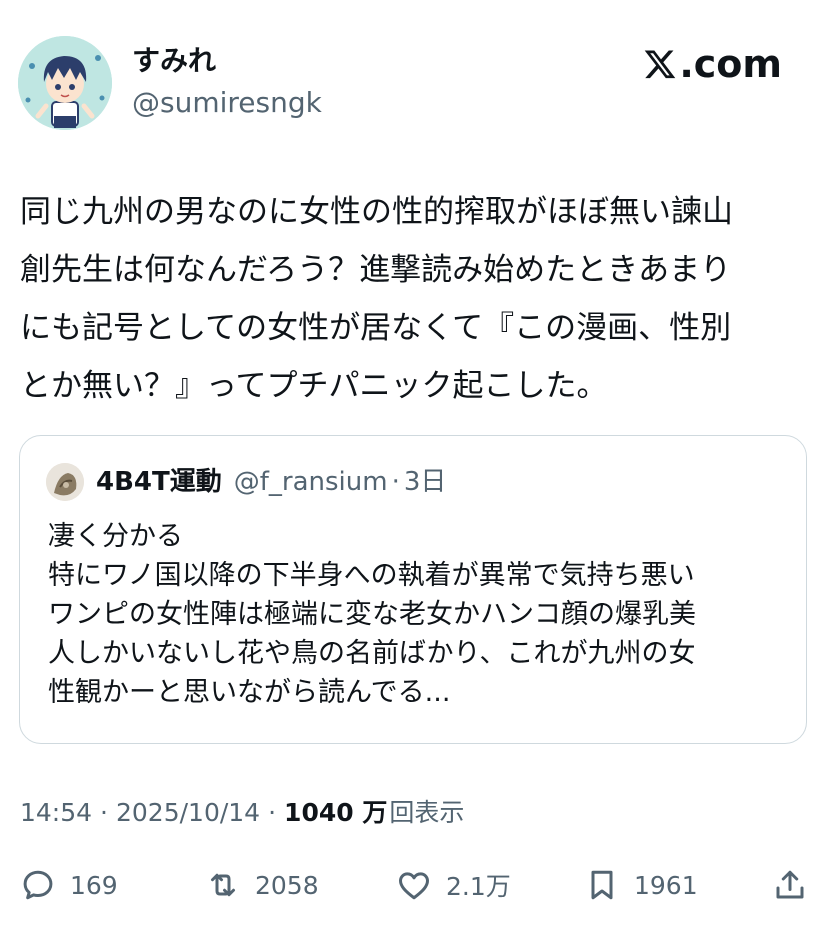  I want to click on retweet-button: 2058, so click(262, 885).